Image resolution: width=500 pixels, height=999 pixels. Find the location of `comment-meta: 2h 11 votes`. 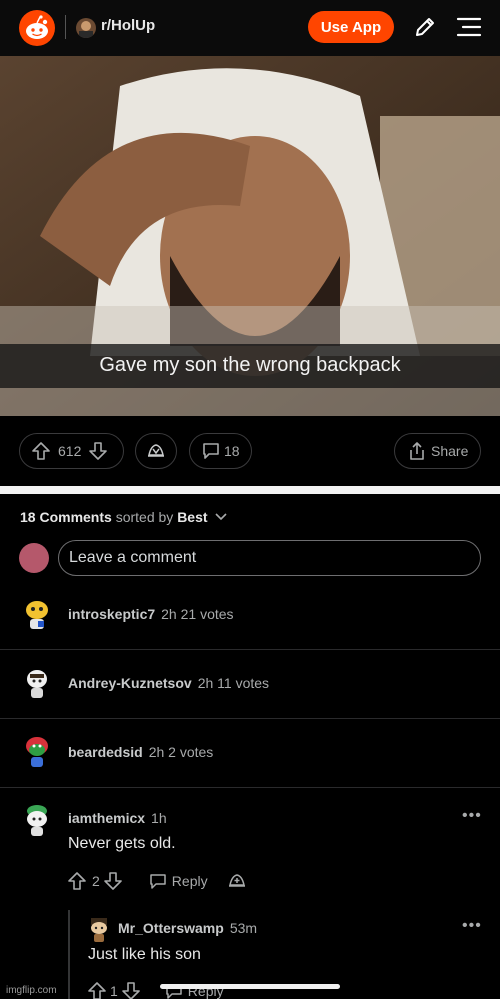

comment-meta: 2h 11 votes is located at coordinates (233, 683).